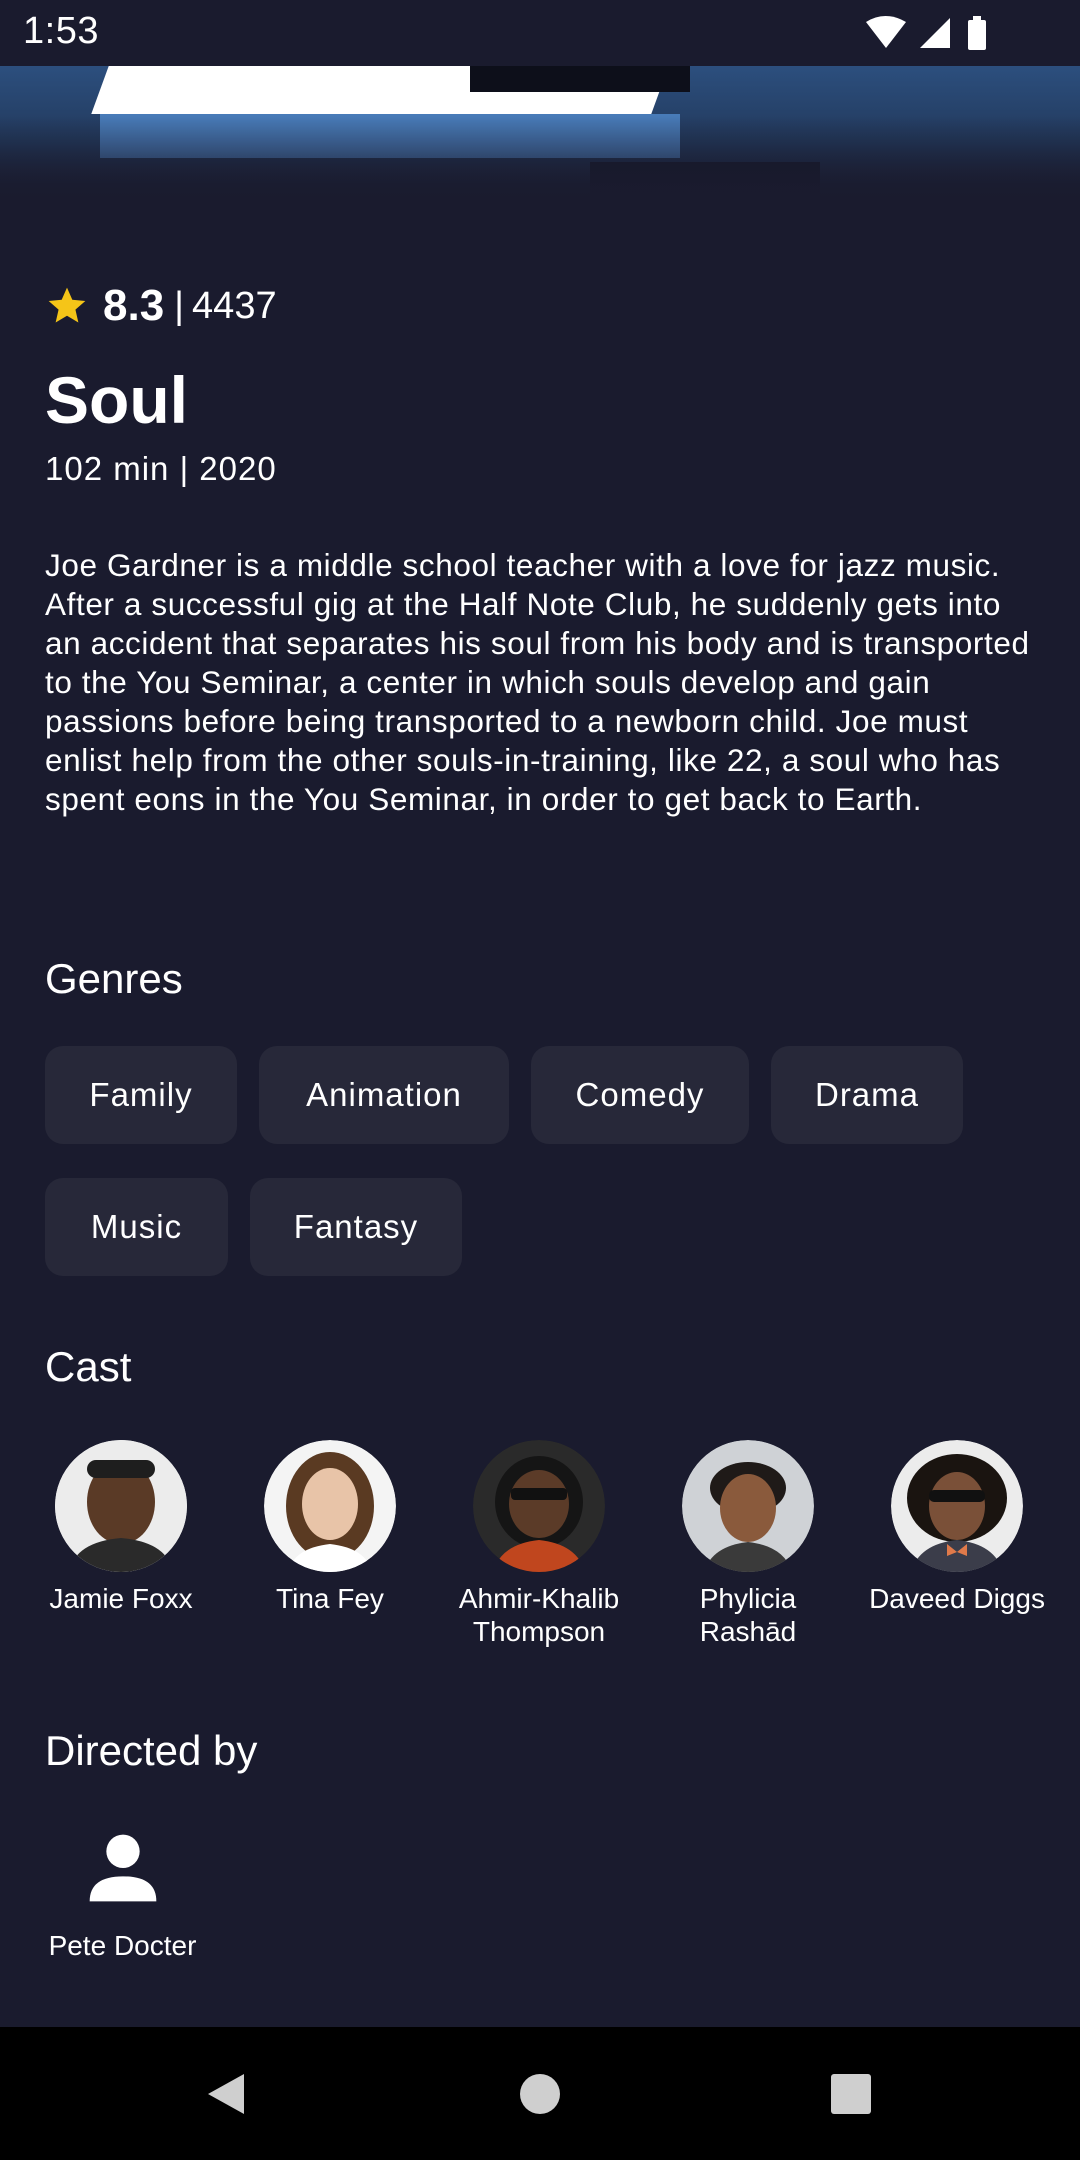 Image resolution: width=1080 pixels, height=2160 pixels. I want to click on wifi-icon, so click(886, 32).